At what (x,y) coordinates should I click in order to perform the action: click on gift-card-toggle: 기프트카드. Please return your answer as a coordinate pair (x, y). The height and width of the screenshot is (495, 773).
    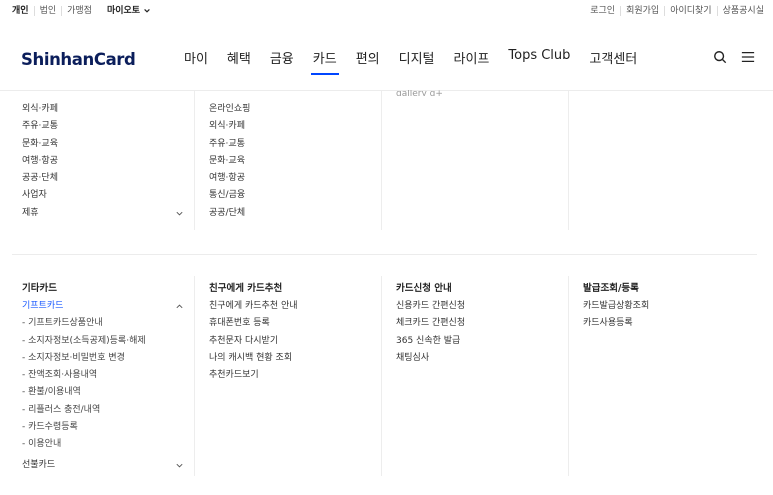
    Looking at the image, I should click on (103, 306).